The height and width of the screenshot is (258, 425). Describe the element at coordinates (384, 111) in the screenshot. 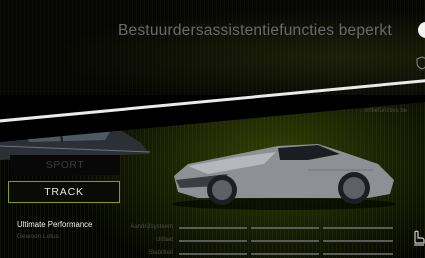

I see `scene-subtitle: ...entiefuncties be` at that location.